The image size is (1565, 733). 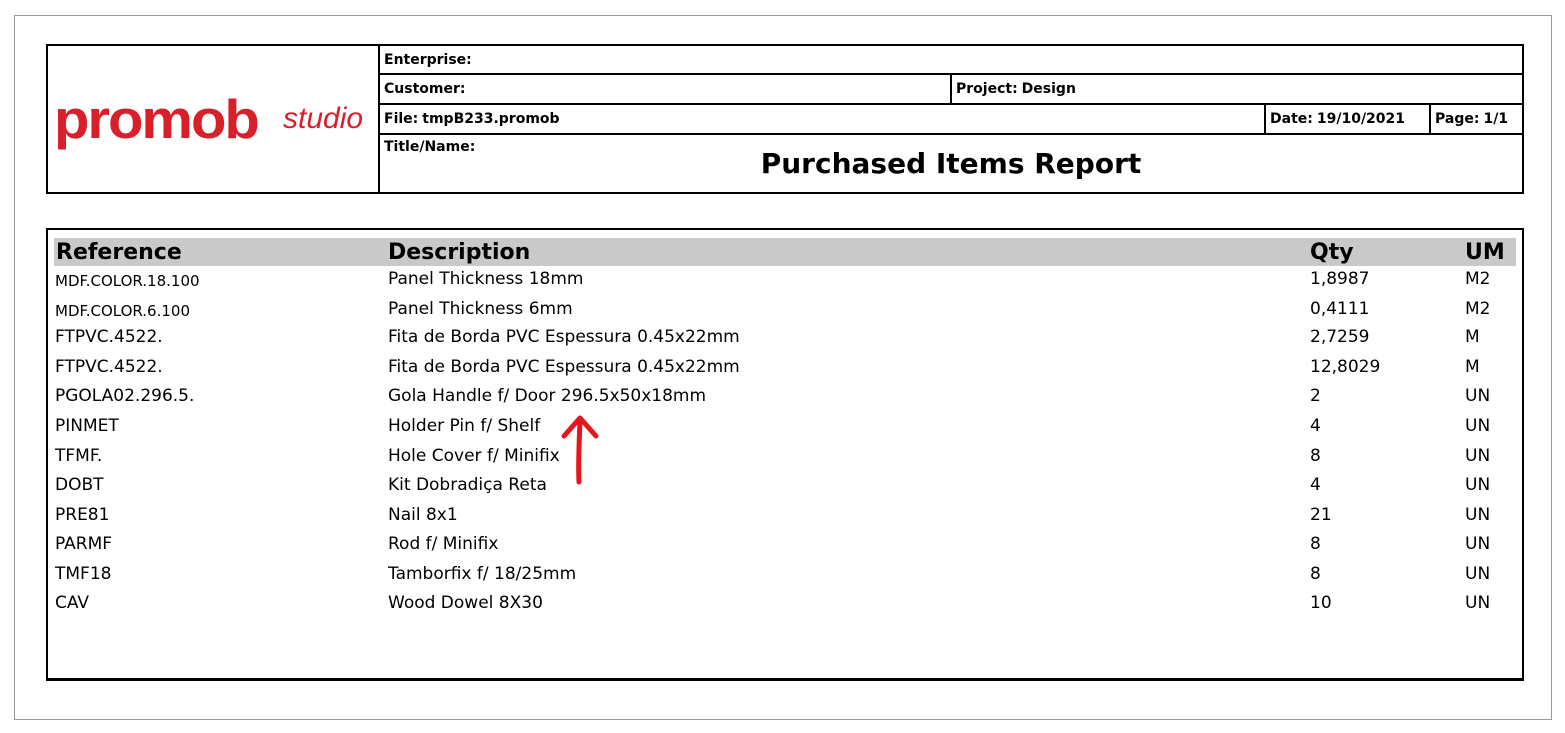 I want to click on cell-qty: 12,8029, so click(x=1345, y=367).